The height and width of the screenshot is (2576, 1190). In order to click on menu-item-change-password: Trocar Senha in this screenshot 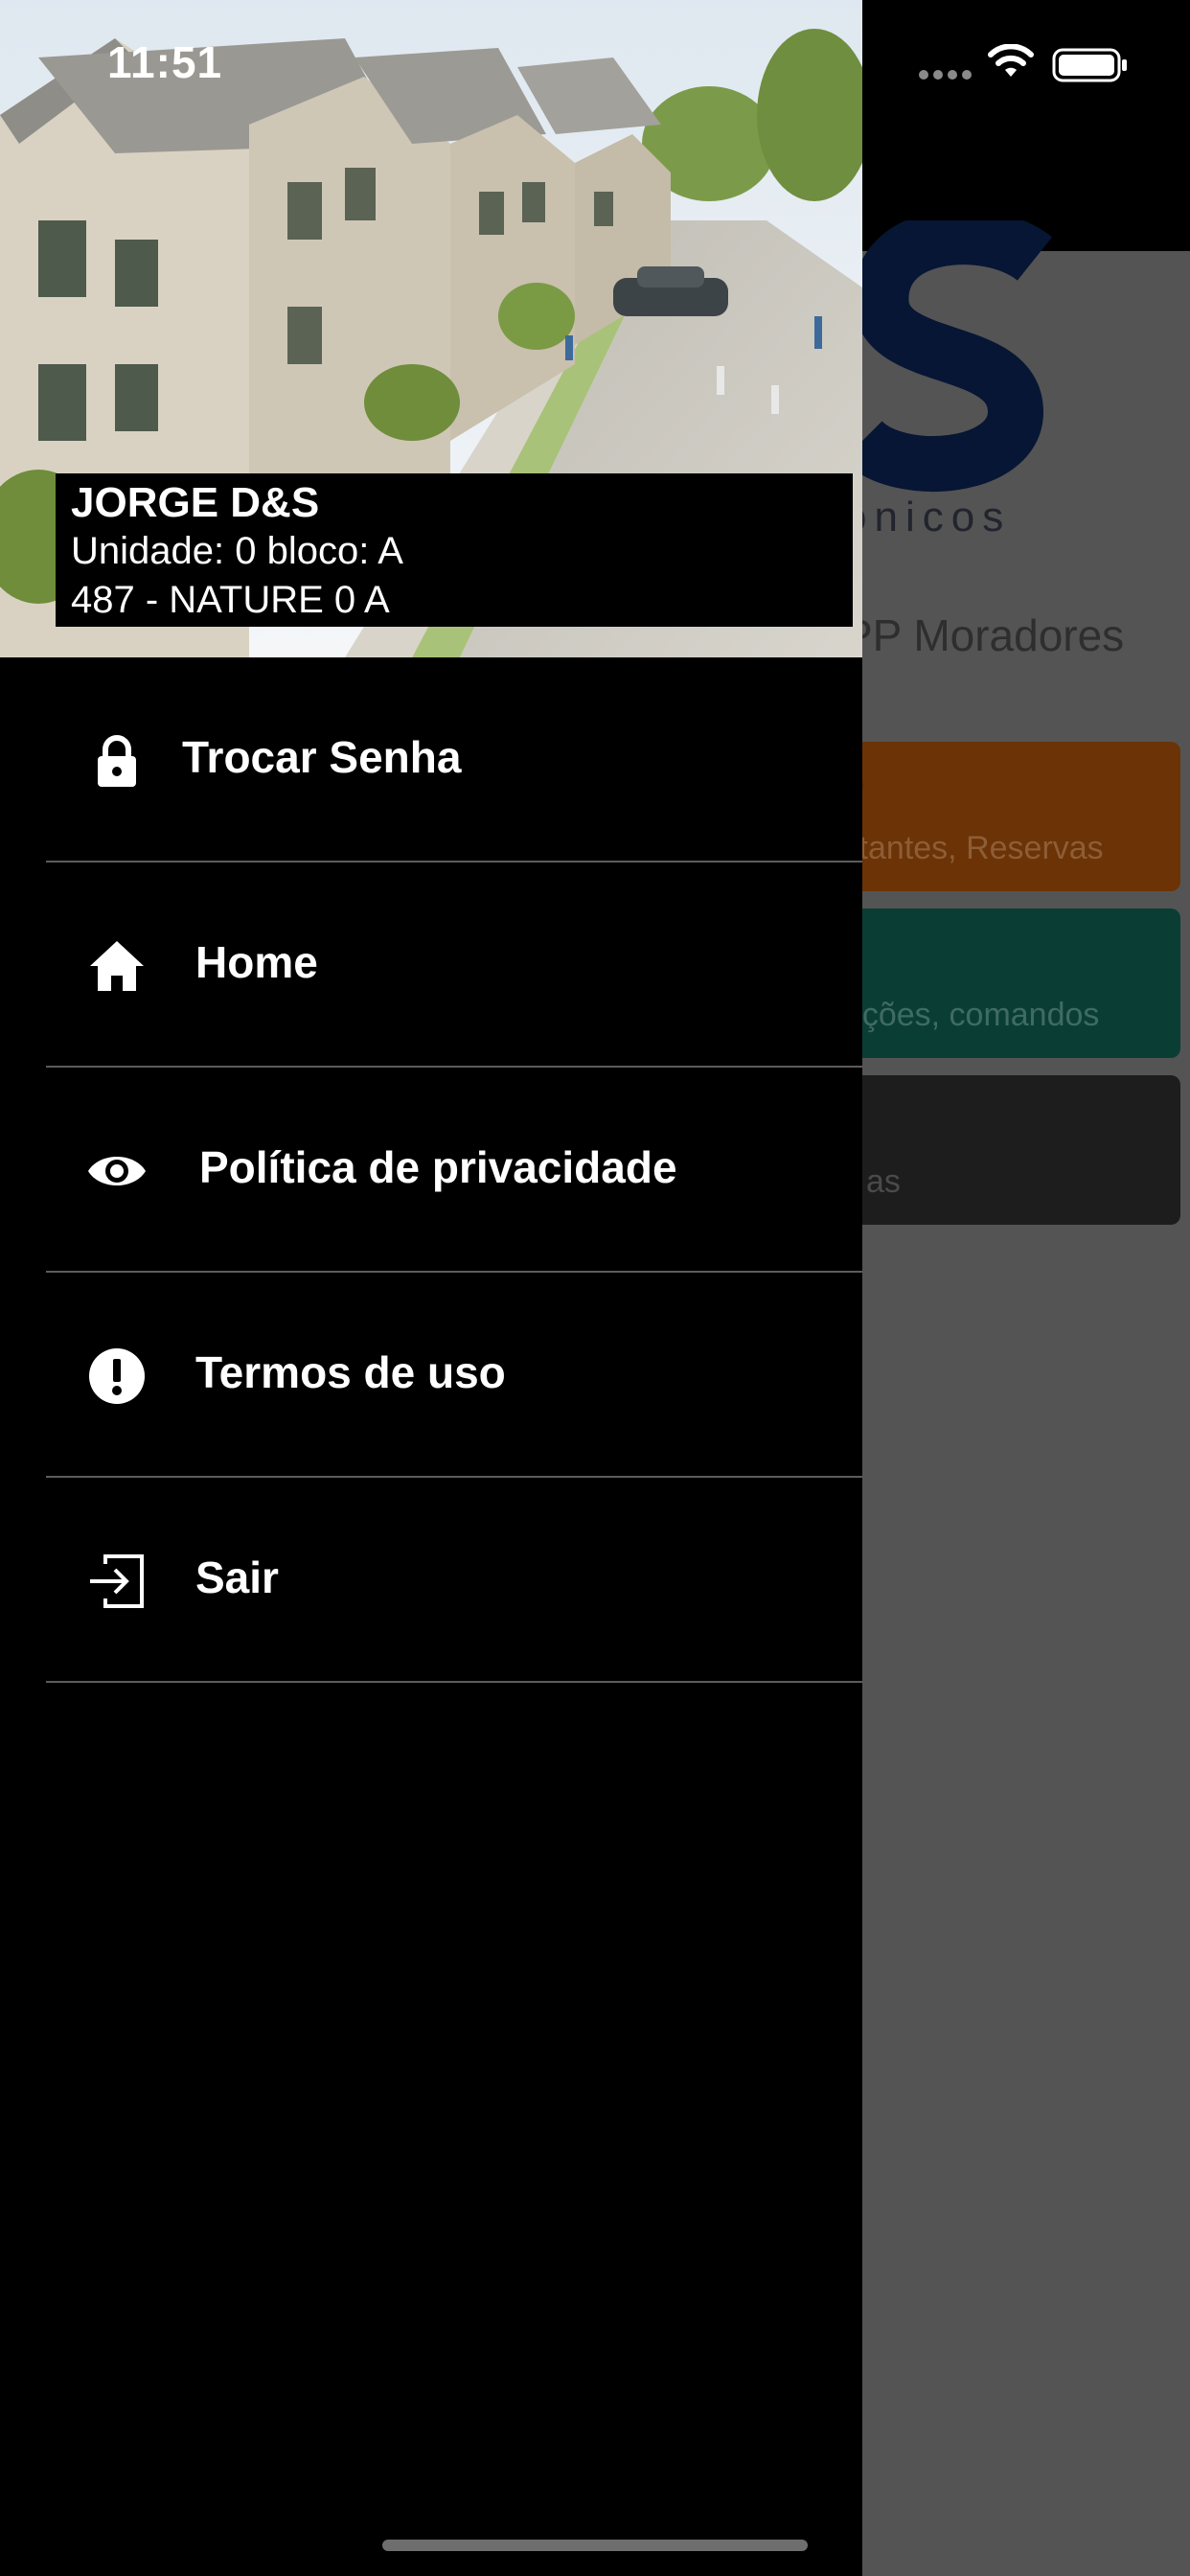, I will do `click(454, 759)`.